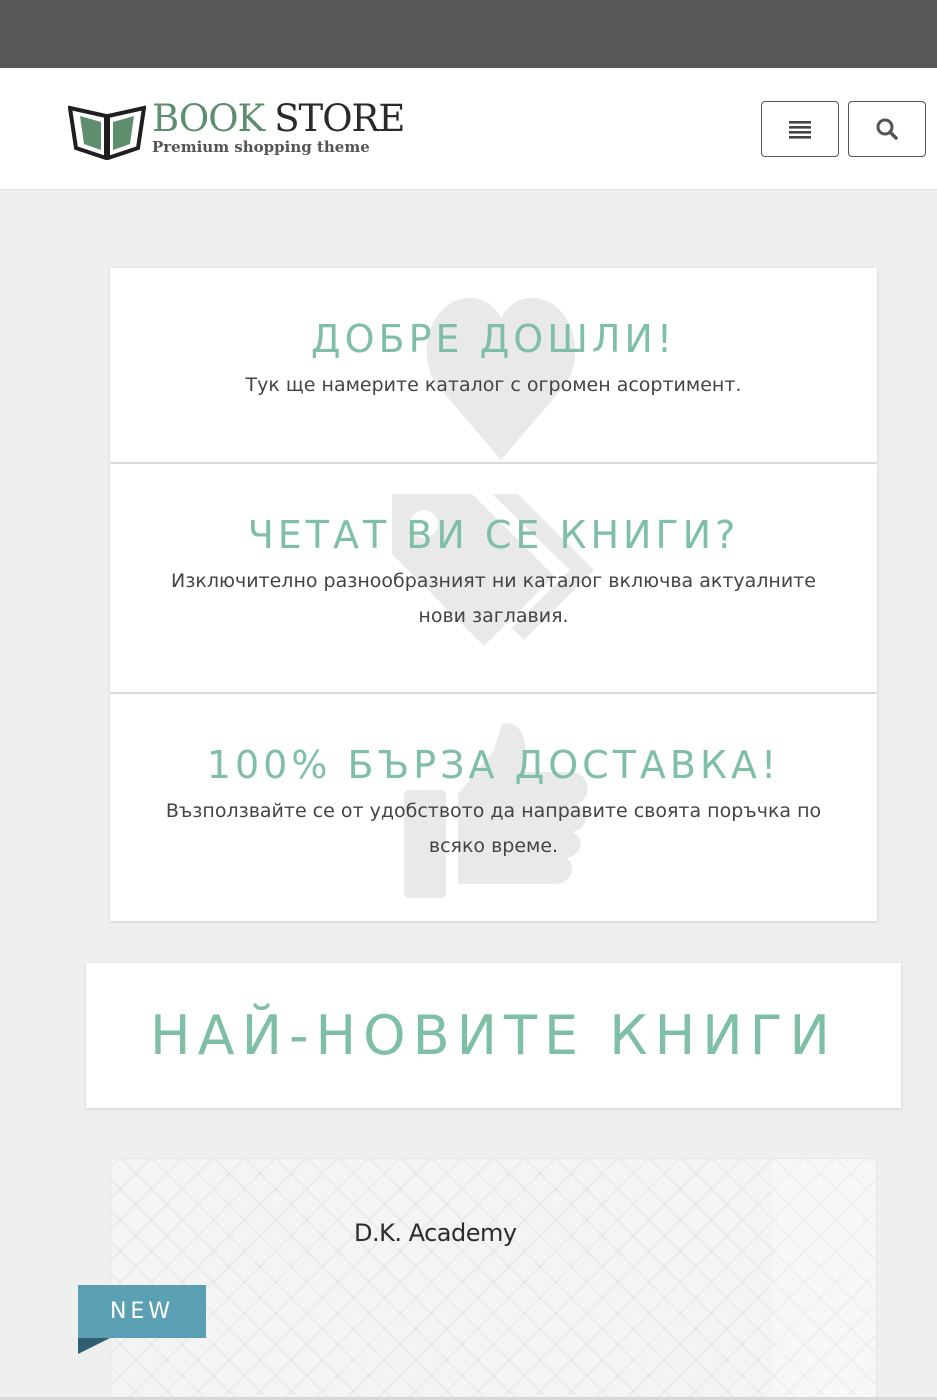  Describe the element at coordinates (493, 765) in the screenshot. I see `feature-title: 100% БЪРЗА ДОСТАВКА!` at that location.